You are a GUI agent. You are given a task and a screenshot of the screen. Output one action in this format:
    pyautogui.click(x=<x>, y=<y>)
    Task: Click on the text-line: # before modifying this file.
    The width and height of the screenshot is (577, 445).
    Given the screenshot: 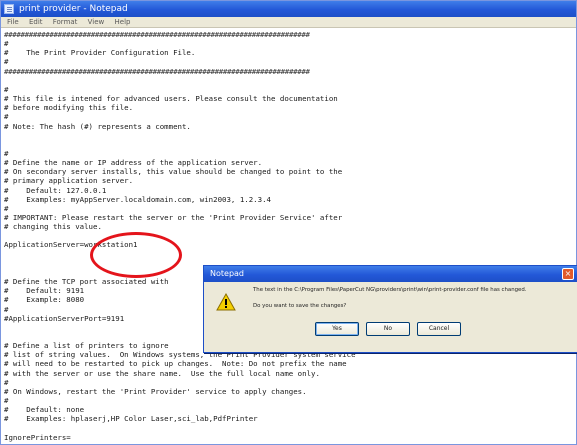 What is the action you would take?
    pyautogui.click(x=69, y=108)
    